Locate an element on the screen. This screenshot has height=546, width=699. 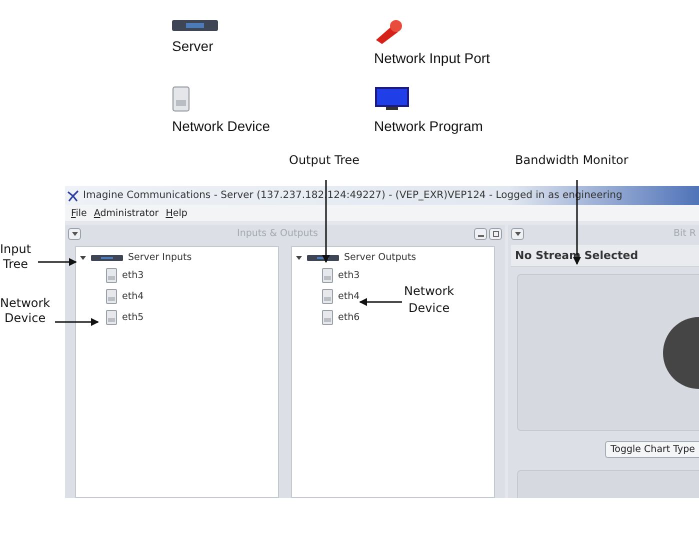
tree-node: eth5 is located at coordinates (112, 317).